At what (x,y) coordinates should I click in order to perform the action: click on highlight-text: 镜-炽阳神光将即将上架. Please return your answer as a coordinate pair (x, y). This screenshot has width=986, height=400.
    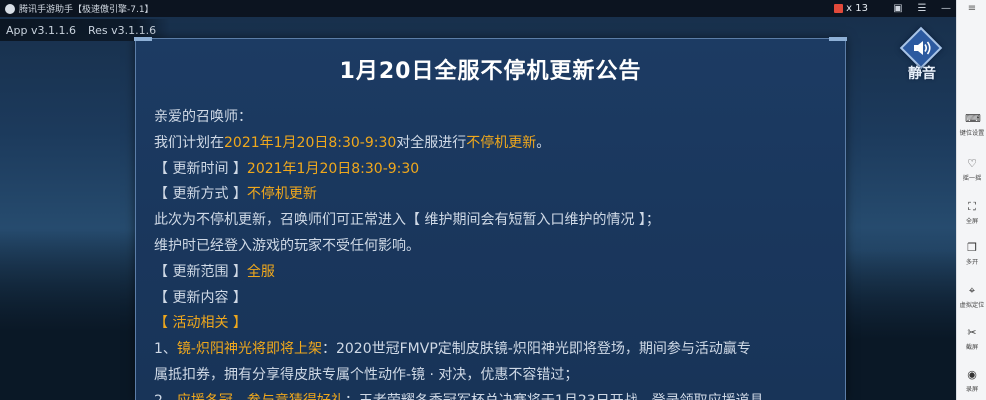
    Looking at the image, I should click on (249, 349).